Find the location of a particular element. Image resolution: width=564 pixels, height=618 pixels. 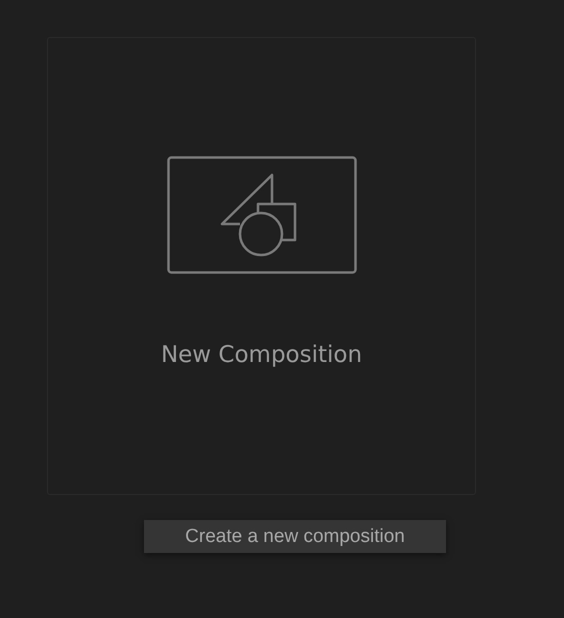

composition-shapes-icon is located at coordinates (261, 215).